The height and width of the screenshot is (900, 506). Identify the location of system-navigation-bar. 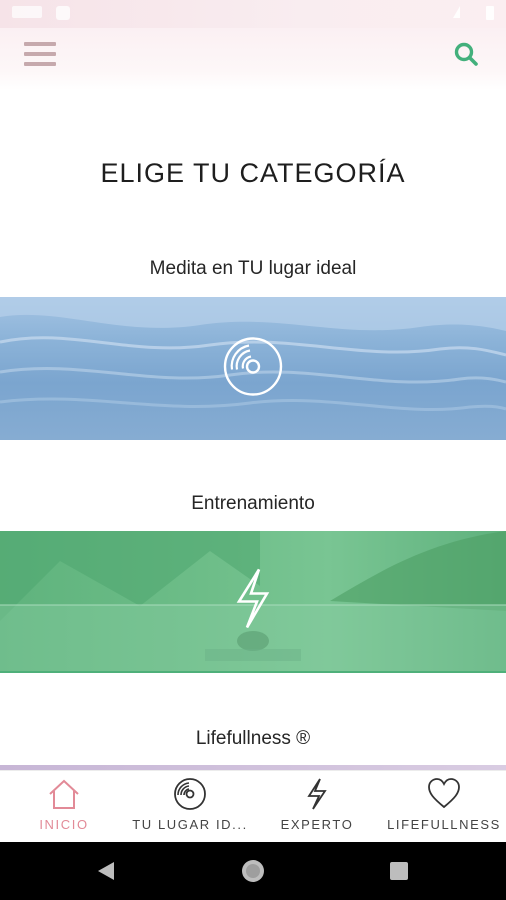
(253, 871).